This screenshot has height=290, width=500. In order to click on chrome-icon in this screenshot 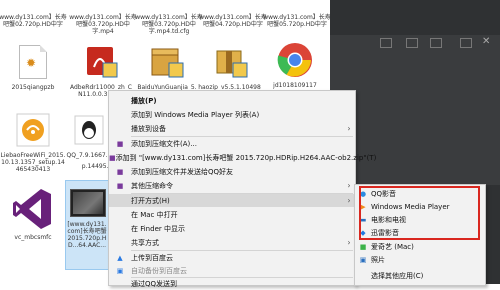, I will do `click(294, 60)`.